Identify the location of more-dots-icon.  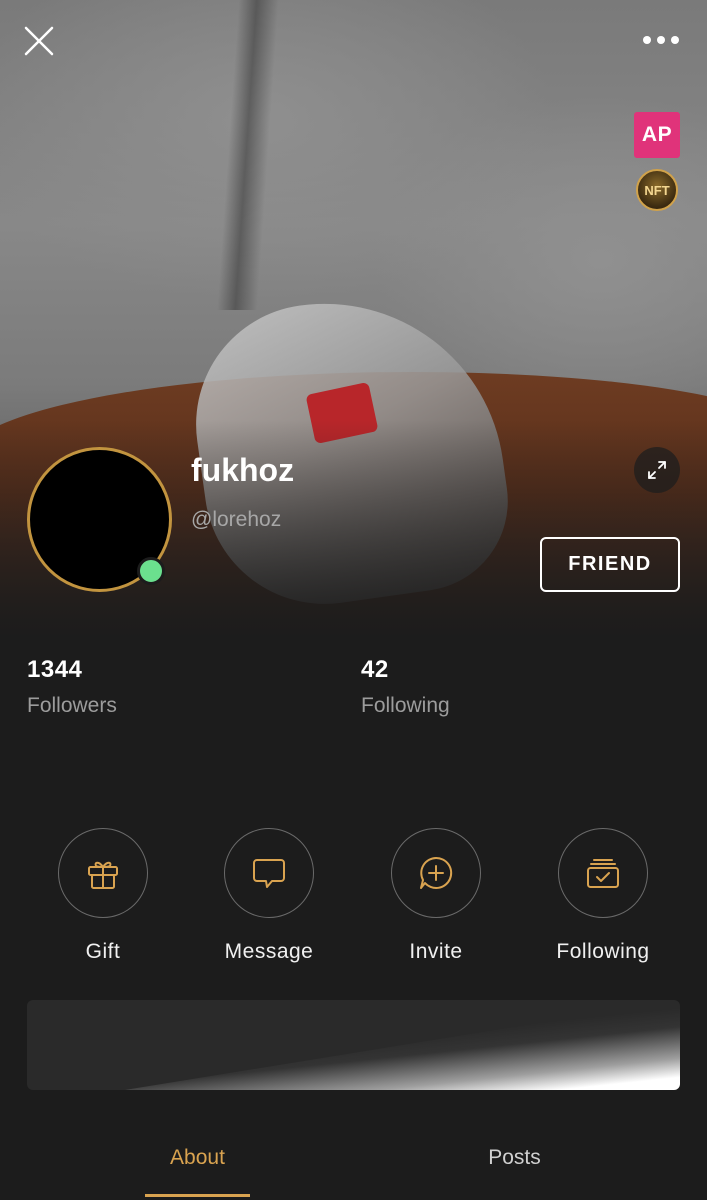
(661, 40).